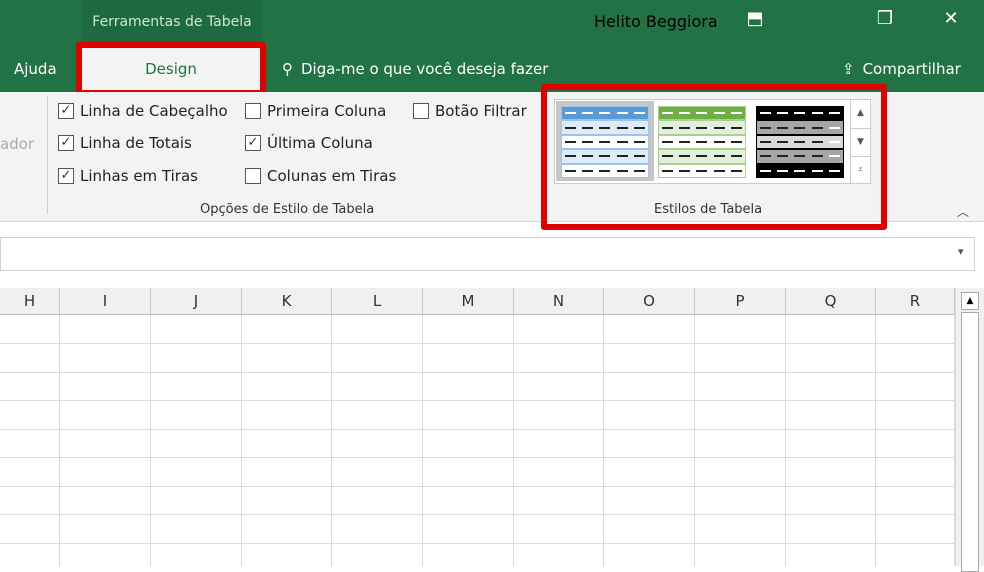 Image resolution: width=984 pixels, height=572 pixels. What do you see at coordinates (915, 301) in the screenshot?
I see `column-header-R: R` at bounding box center [915, 301].